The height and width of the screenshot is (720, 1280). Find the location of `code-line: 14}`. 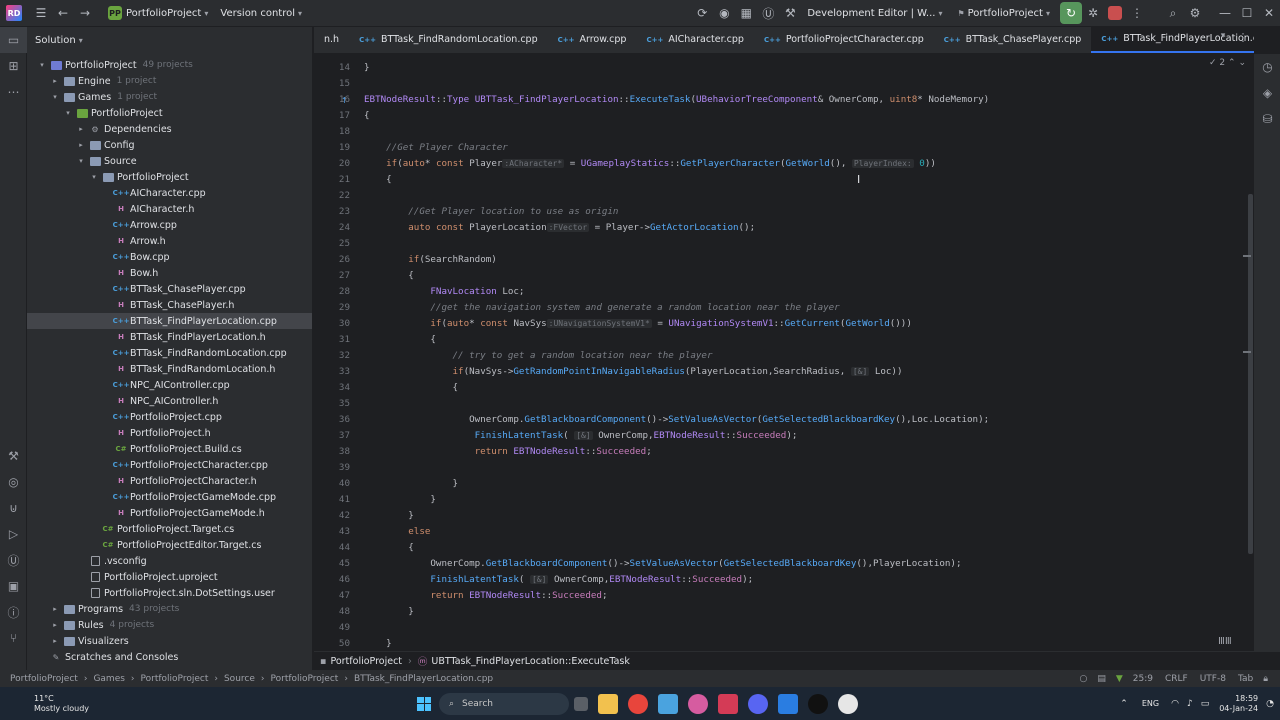

code-line: 14} is located at coordinates (784, 68).